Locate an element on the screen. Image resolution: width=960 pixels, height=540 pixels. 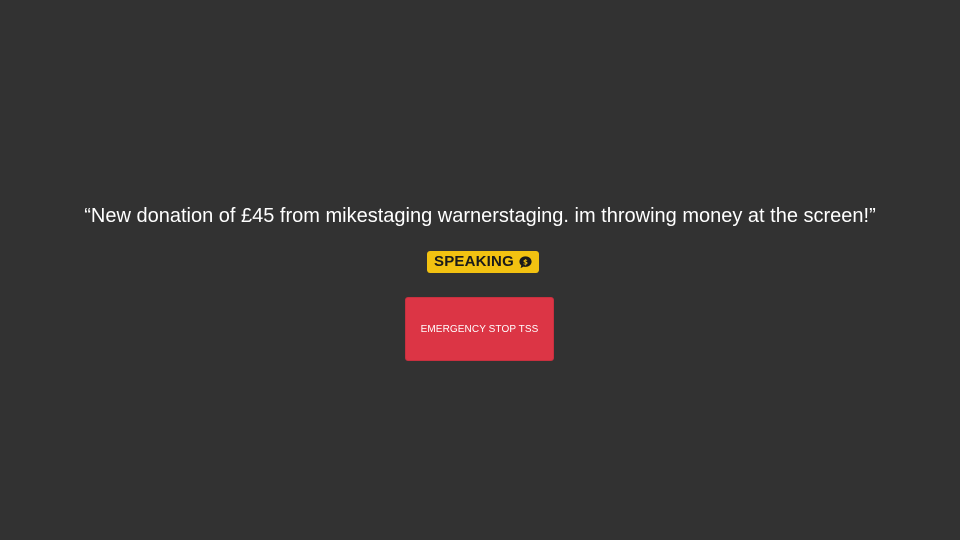
status-label: SPEAKING is located at coordinates (474, 261).